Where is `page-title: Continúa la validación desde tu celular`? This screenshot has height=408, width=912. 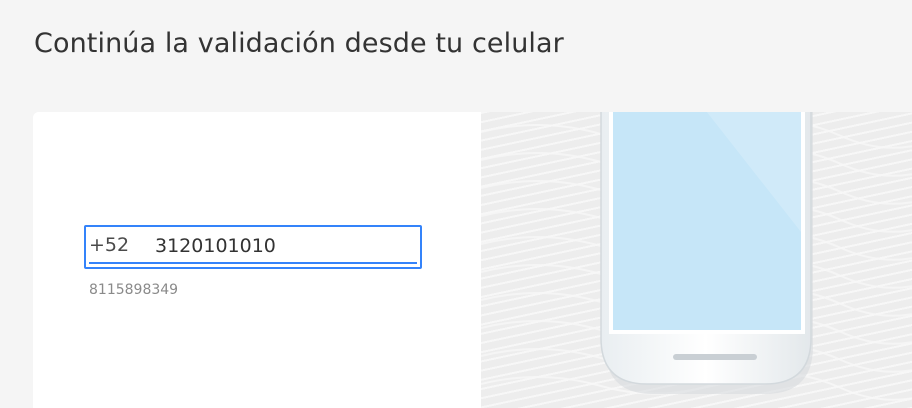 page-title: Continúa la validación desde tu celular is located at coordinates (299, 43).